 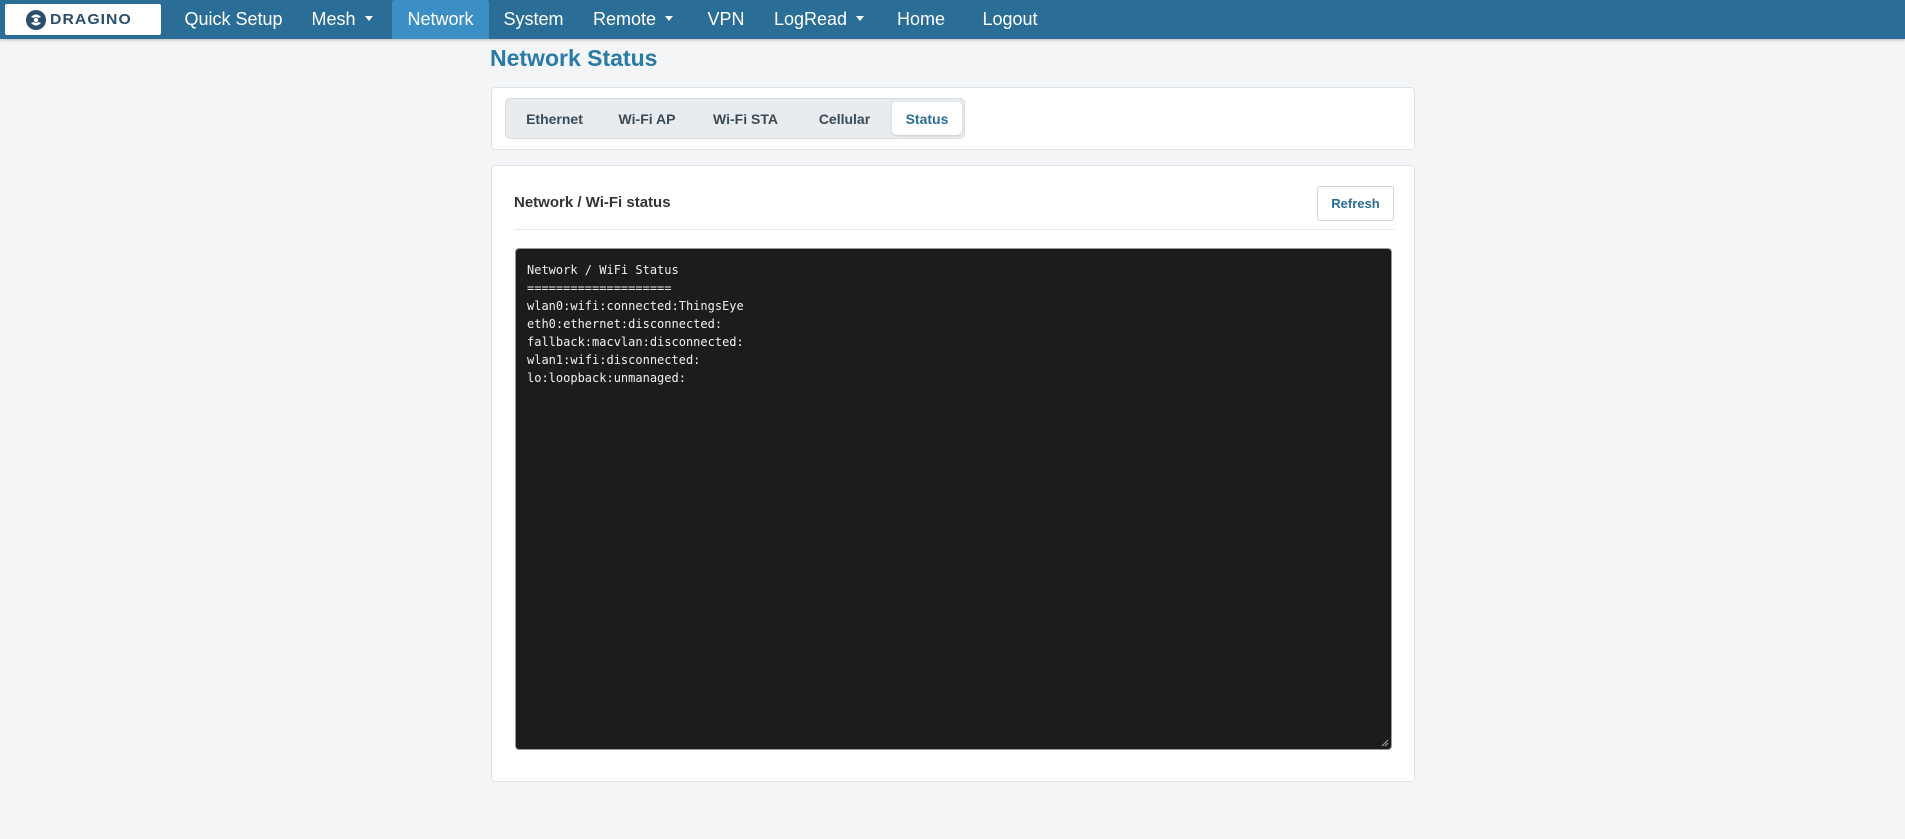 I want to click on section-title: Network / Wi-Fi status, so click(x=592, y=202).